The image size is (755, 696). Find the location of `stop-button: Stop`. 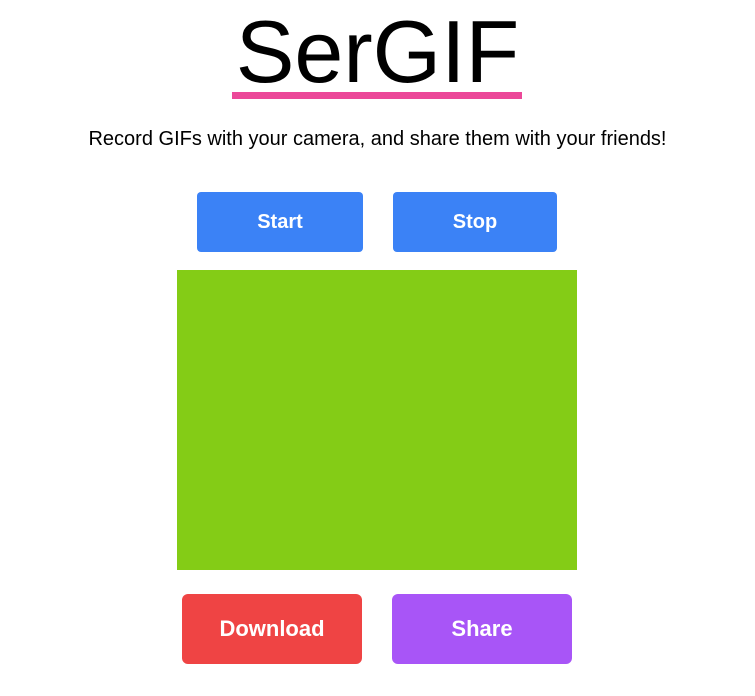

stop-button: Stop is located at coordinates (475, 222).